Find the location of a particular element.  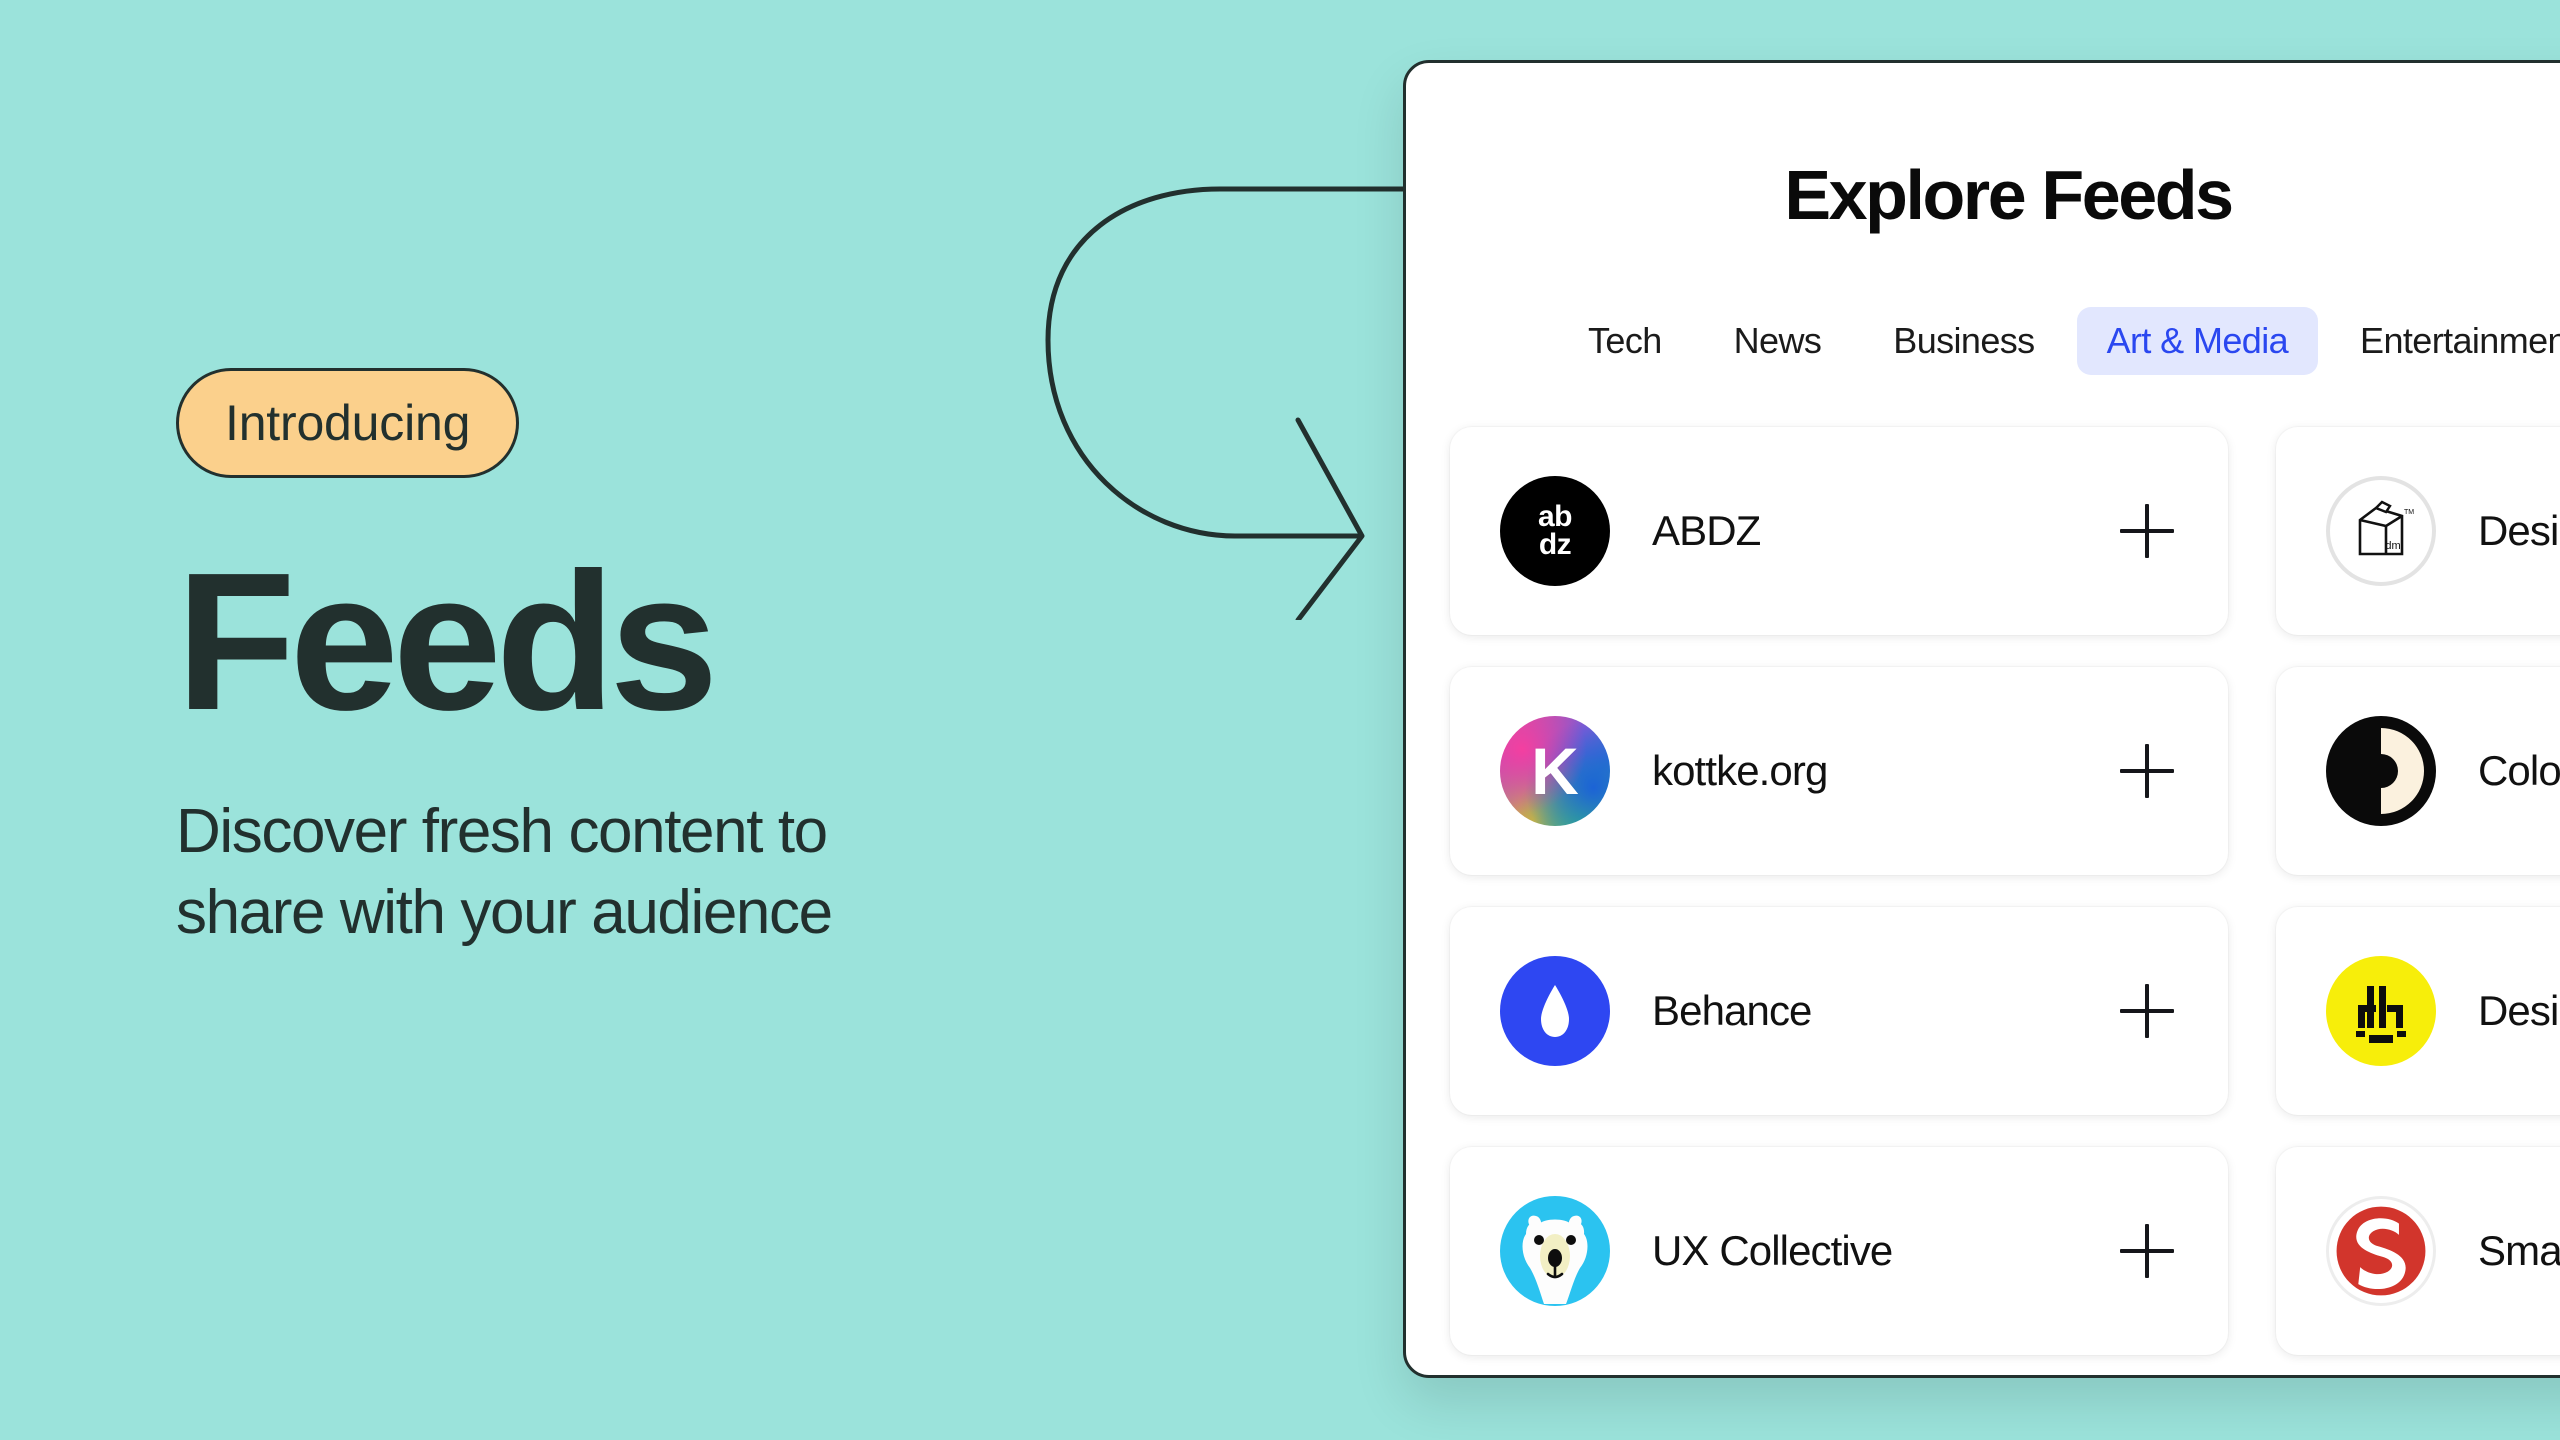

hero-subtitle-line-1: Discover fresh content to is located at coordinates (502, 832).